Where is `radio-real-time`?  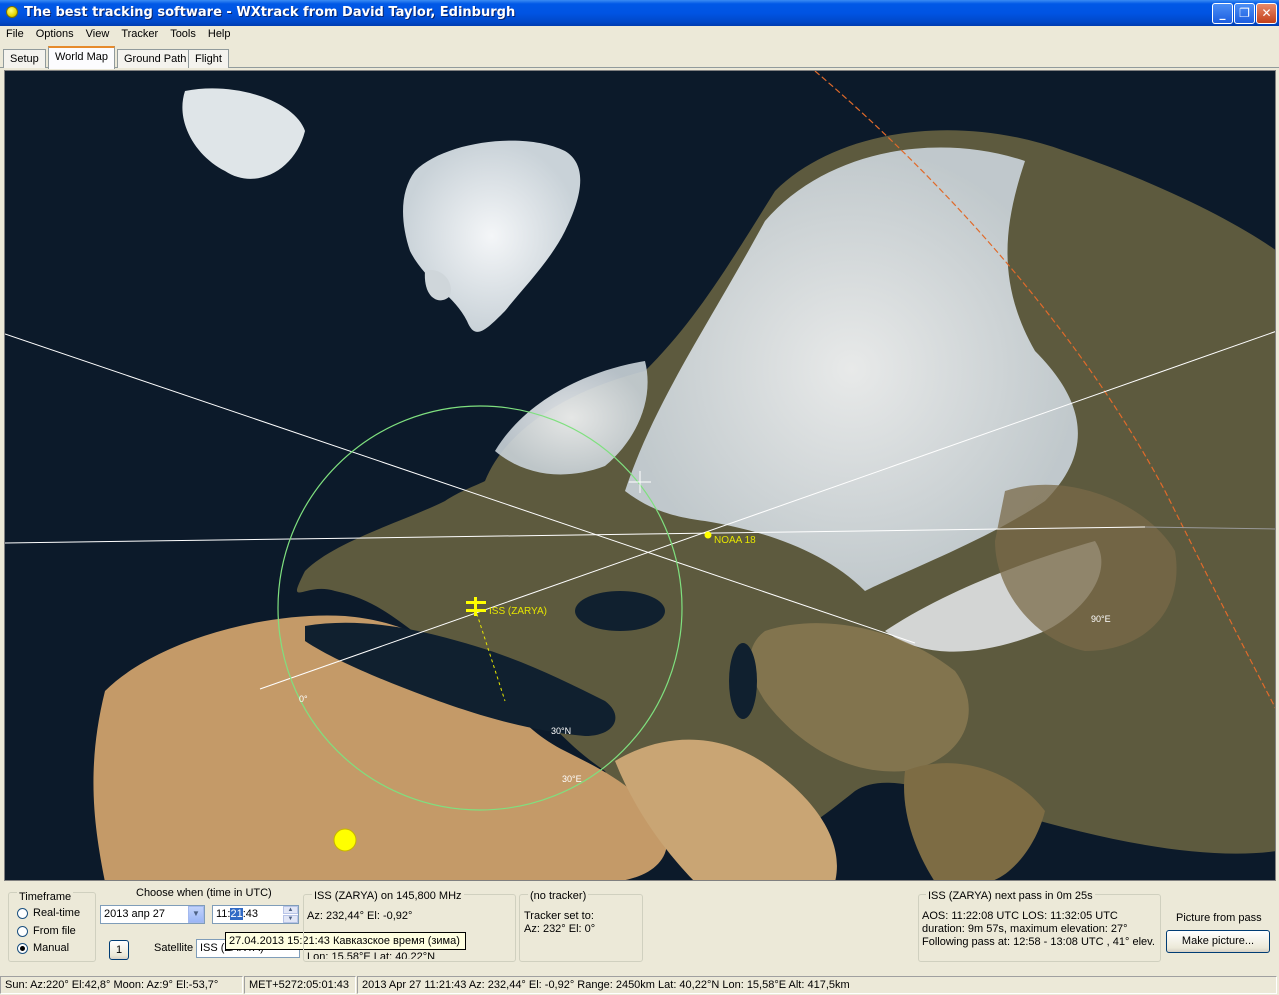 radio-real-time is located at coordinates (22, 913).